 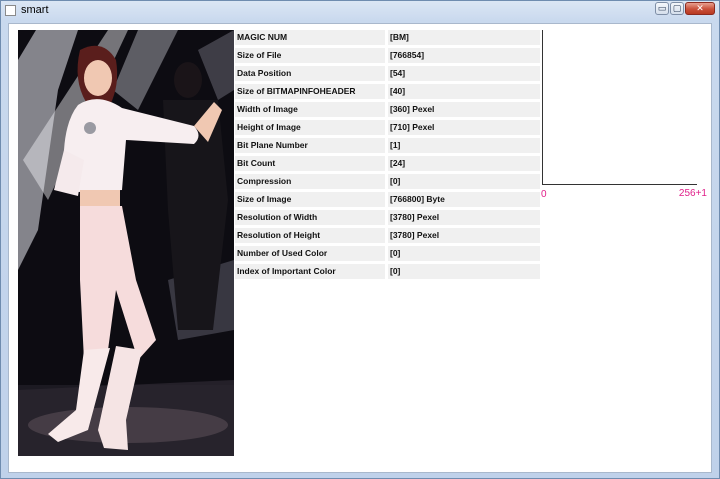 What do you see at coordinates (619, 184) in the screenshot?
I see `histogram-x-axis` at bounding box center [619, 184].